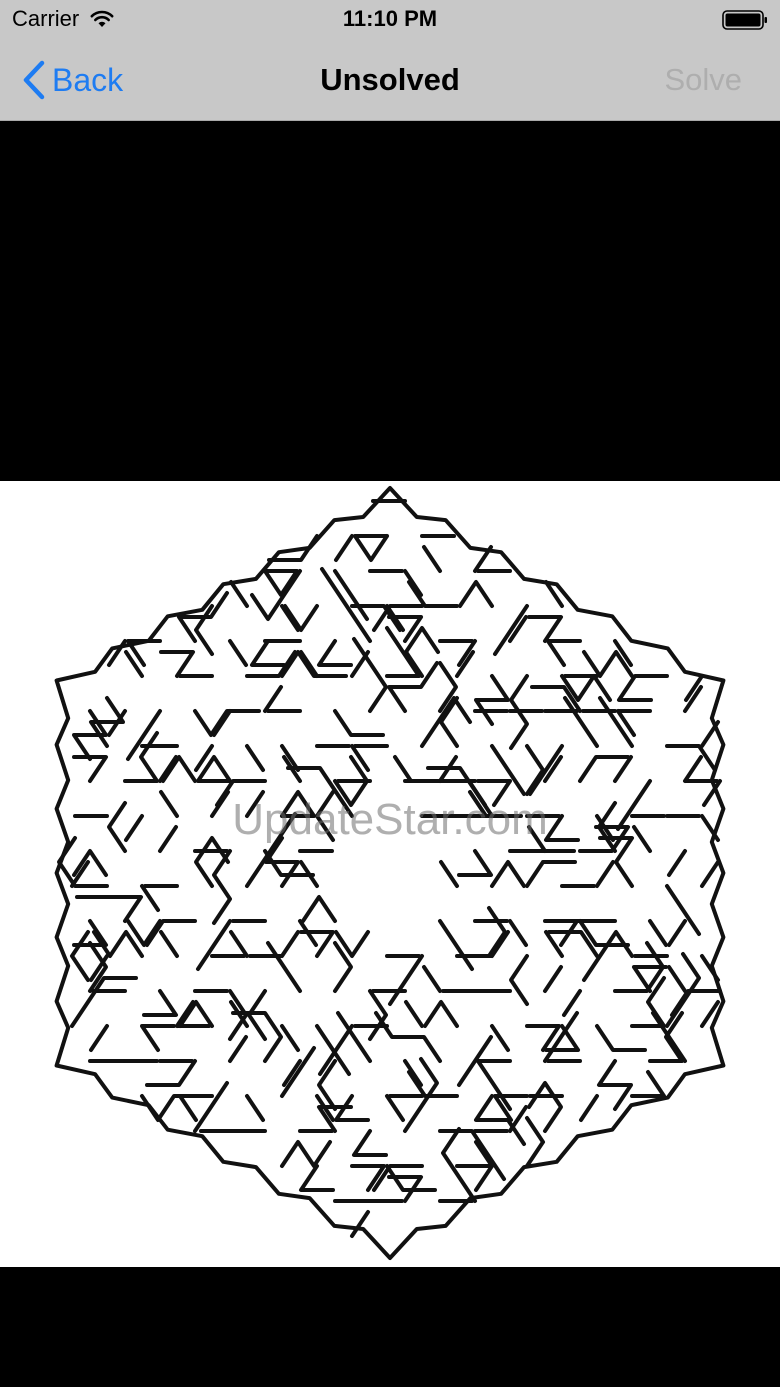 This screenshot has width=780, height=1387. Describe the element at coordinates (744, 20) in the screenshot. I see `battery-icon` at that location.